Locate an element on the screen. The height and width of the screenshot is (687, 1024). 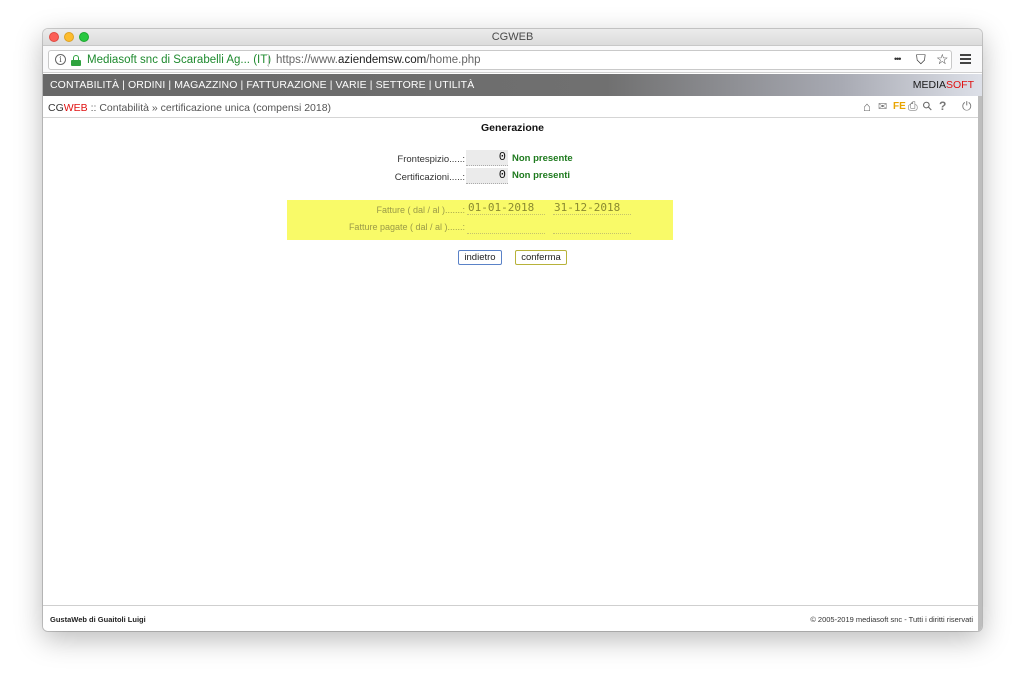
help-icon: ? is located at coordinates (942, 106).